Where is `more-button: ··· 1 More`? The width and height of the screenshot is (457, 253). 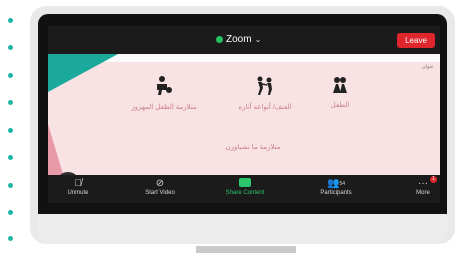 more-button: ··· 1 More is located at coordinates (423, 186).